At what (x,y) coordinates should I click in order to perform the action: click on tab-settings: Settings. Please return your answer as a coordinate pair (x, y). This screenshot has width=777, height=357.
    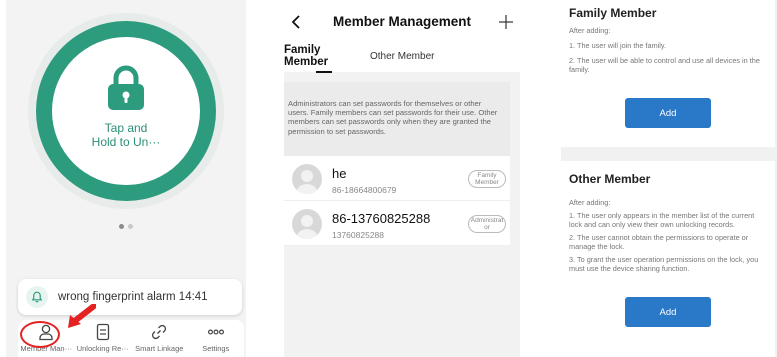
    Looking at the image, I should click on (216, 338).